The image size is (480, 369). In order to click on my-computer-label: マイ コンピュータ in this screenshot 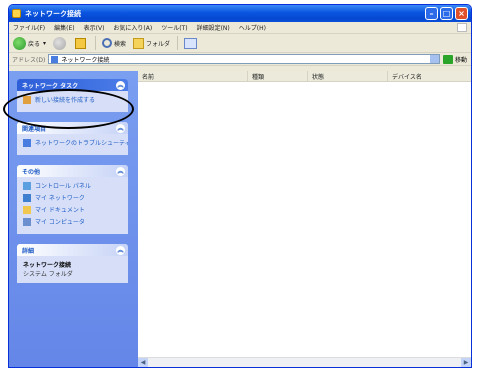, I will do `click(60, 222)`.